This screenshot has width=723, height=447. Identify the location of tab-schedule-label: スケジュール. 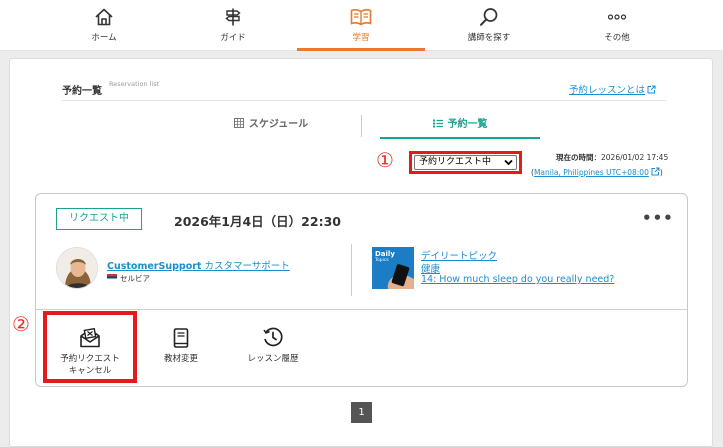
(278, 124).